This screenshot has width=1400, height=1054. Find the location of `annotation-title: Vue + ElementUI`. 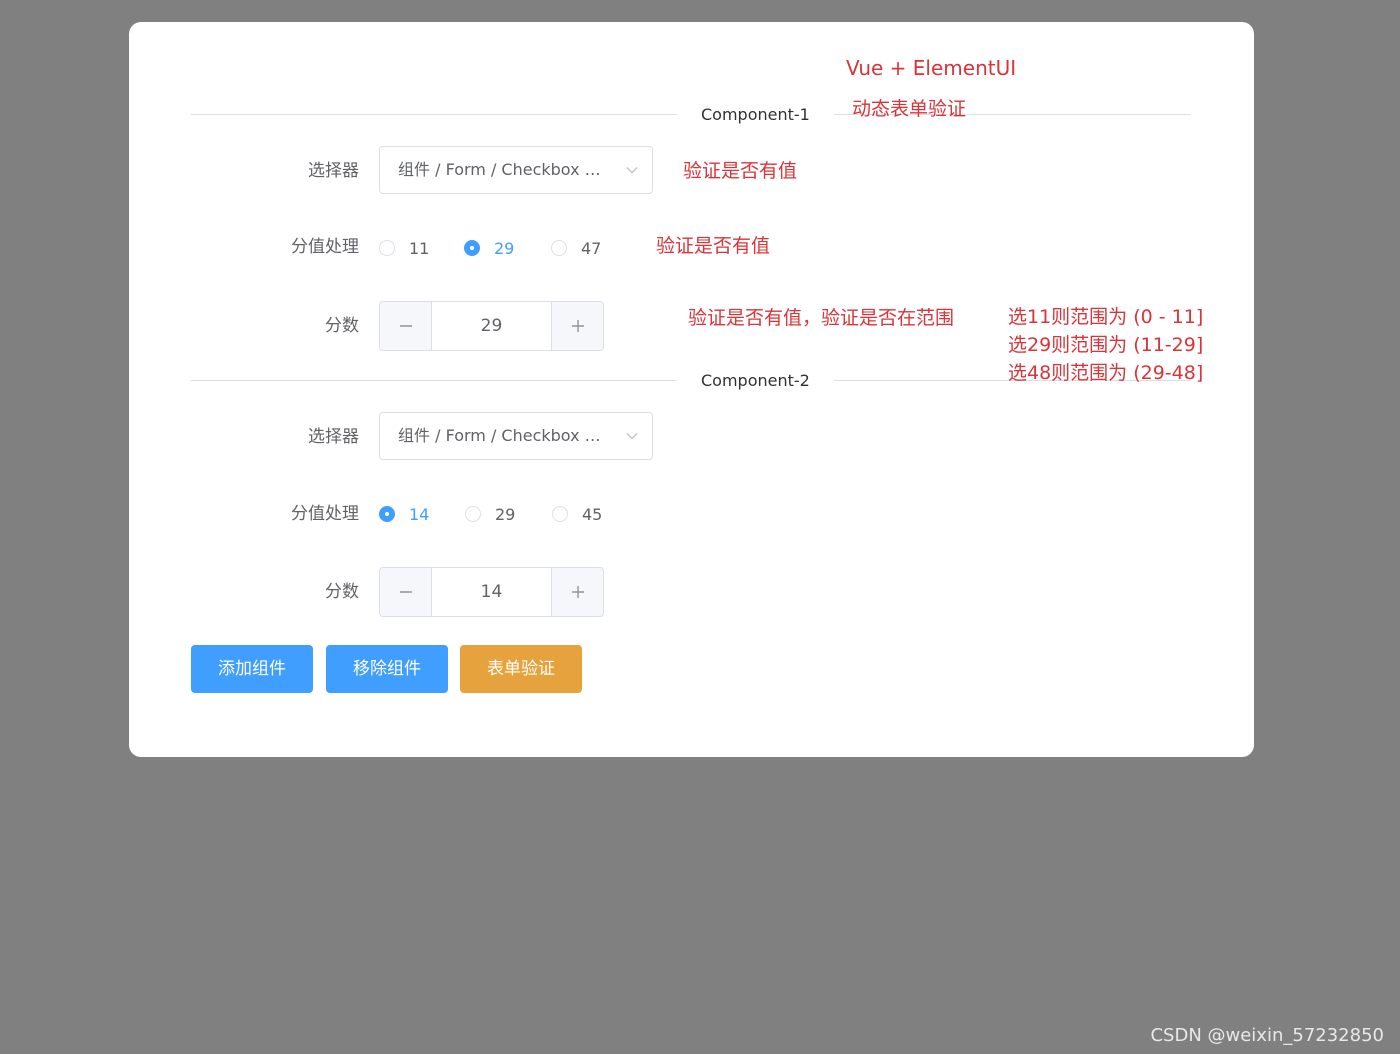

annotation-title: Vue + ElementUI is located at coordinates (931, 68).